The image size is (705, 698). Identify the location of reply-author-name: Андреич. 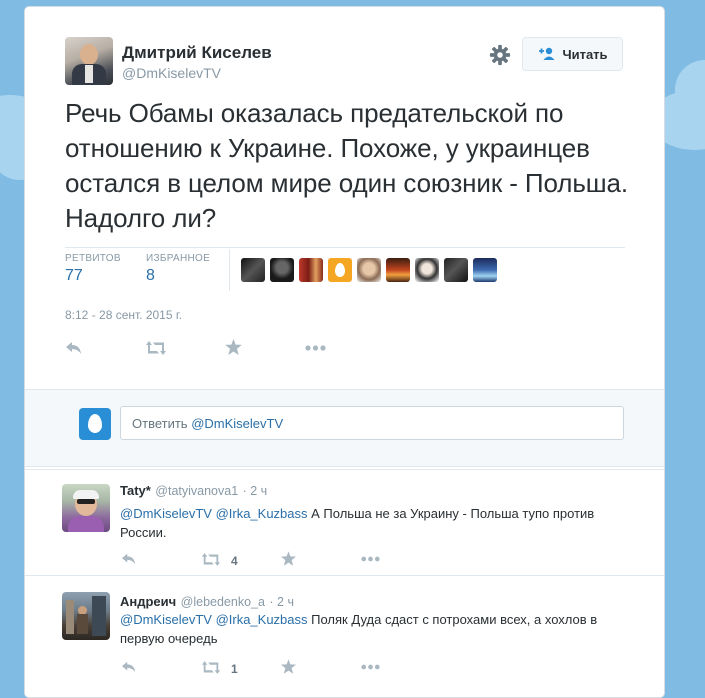
(148, 601).